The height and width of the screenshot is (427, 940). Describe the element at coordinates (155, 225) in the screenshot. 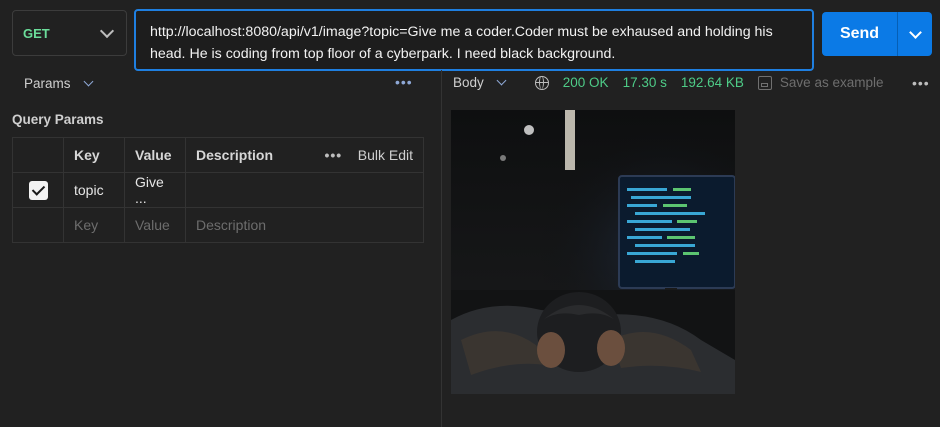

I see `value-placeholder: Value` at that location.